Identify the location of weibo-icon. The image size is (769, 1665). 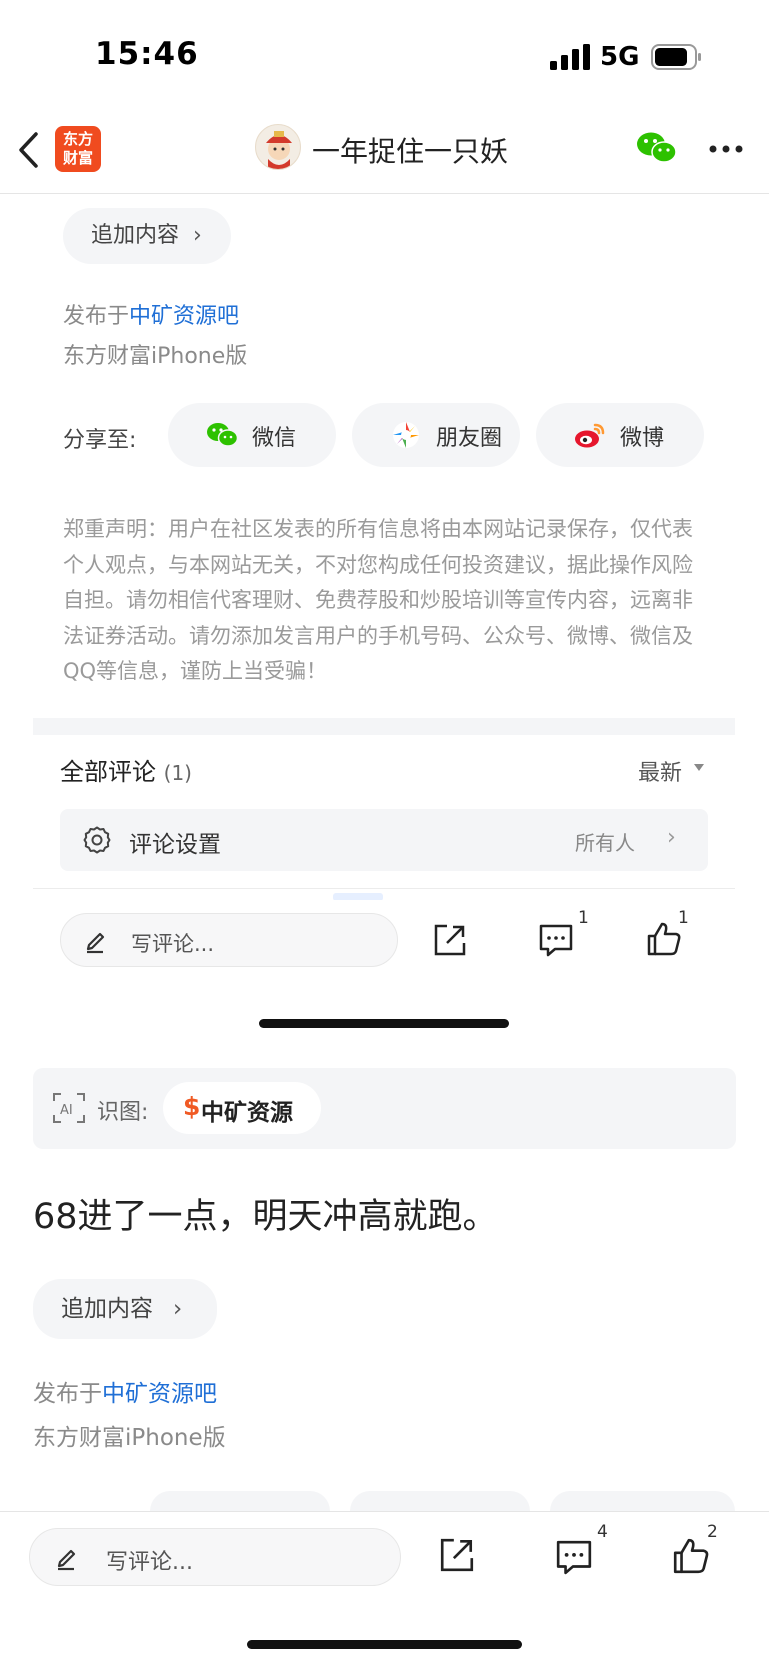
(590, 435).